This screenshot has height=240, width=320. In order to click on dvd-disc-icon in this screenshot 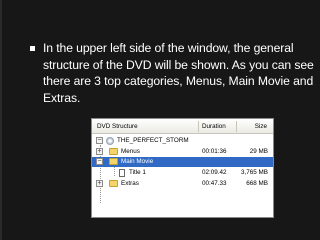, I will do `click(110, 141)`.